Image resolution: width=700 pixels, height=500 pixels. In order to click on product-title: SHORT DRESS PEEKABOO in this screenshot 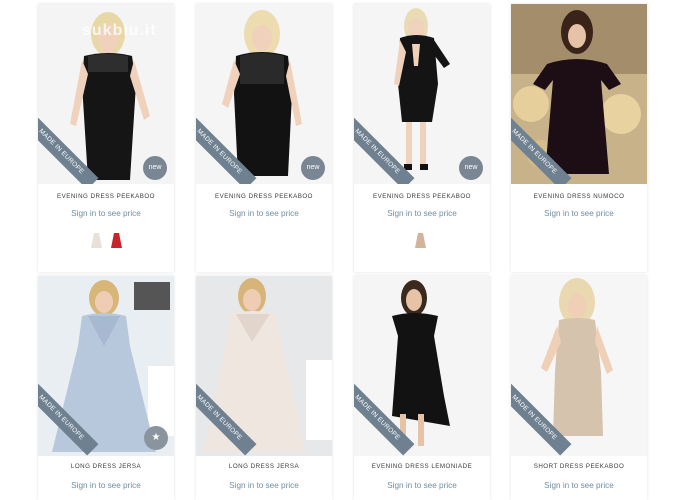, I will do `click(579, 466)`.